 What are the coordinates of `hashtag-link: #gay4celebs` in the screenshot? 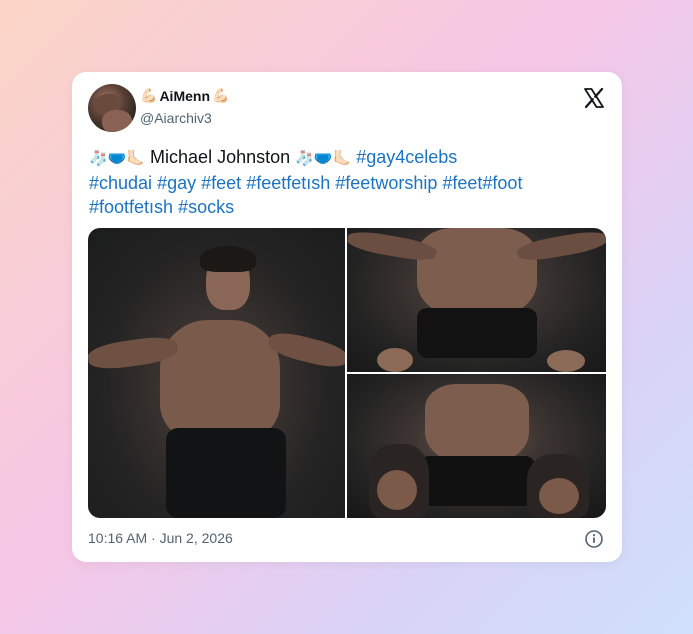 It's located at (406, 157).